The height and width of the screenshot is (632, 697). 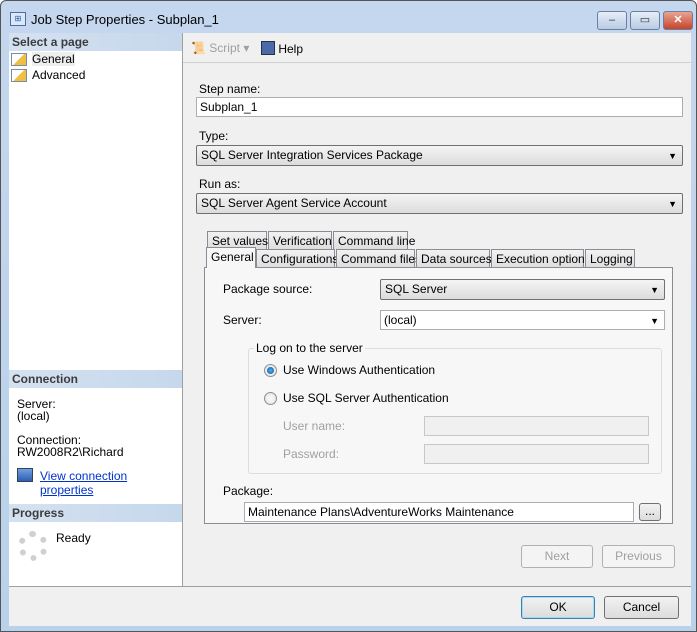 I want to click on tab-data-sources: Data sources, so click(x=454, y=258).